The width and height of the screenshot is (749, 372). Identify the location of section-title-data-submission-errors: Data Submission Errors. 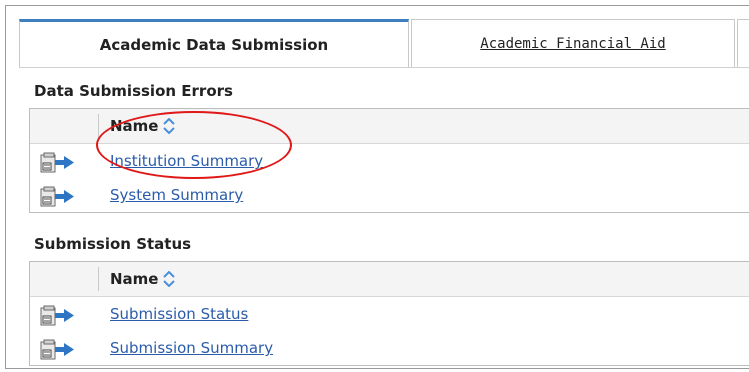
(133, 91).